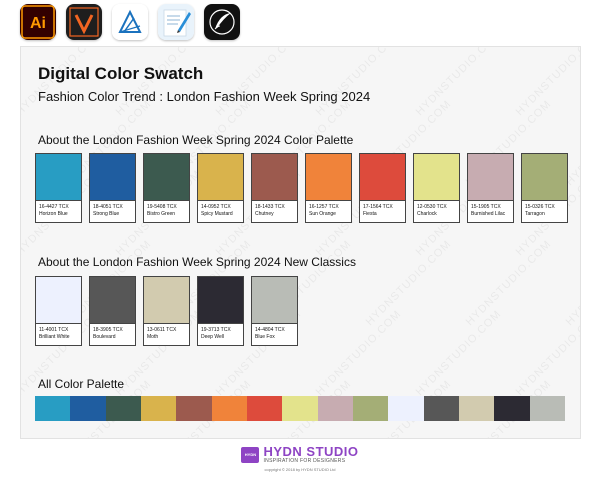 The width and height of the screenshot is (600, 480). What do you see at coordinates (130, 22) in the screenshot?
I see `affinity-designer-icon` at bounding box center [130, 22].